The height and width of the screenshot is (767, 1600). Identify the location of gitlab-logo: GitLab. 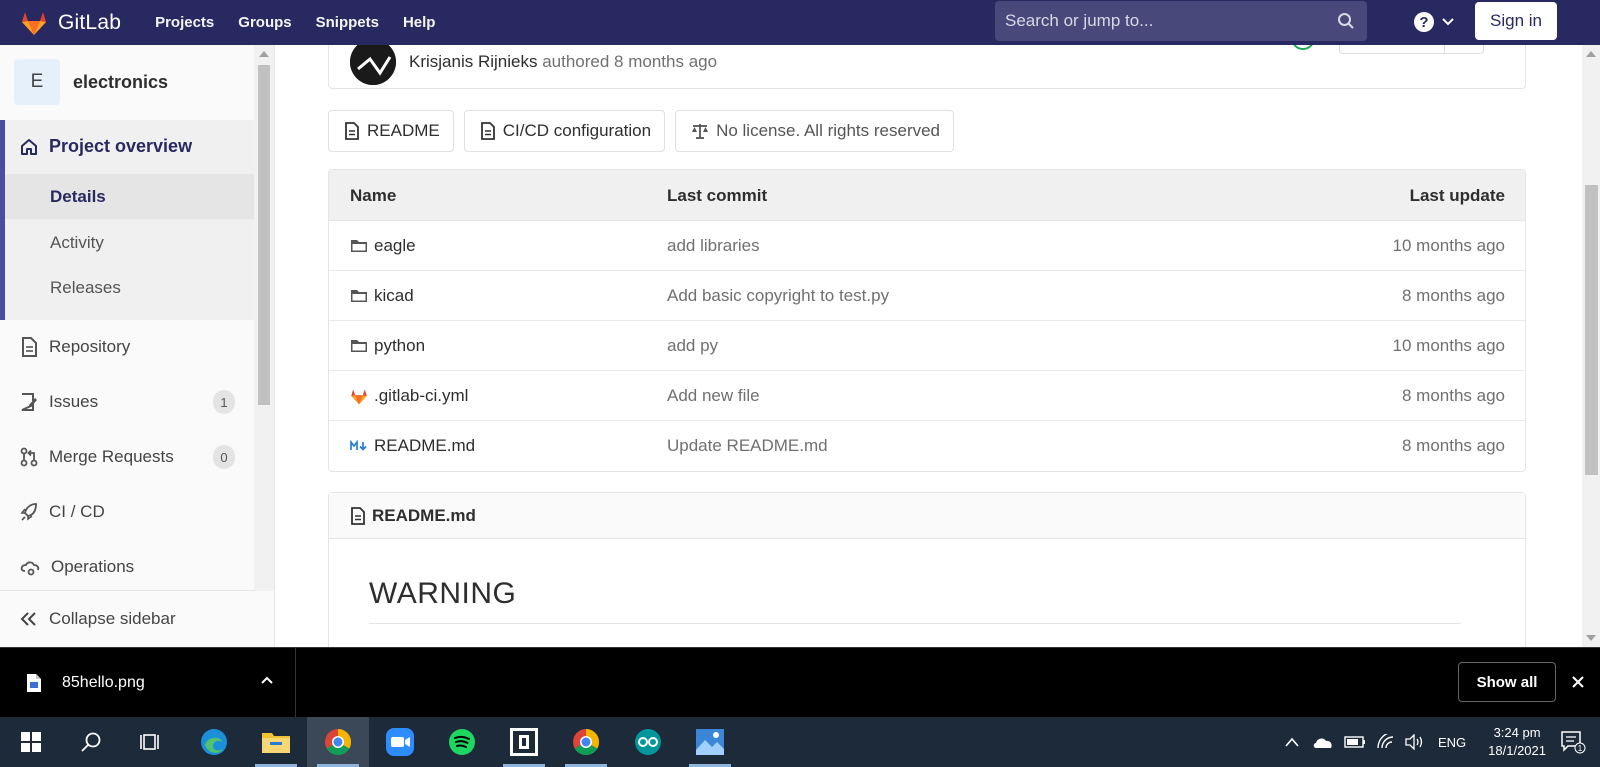
(70, 23).